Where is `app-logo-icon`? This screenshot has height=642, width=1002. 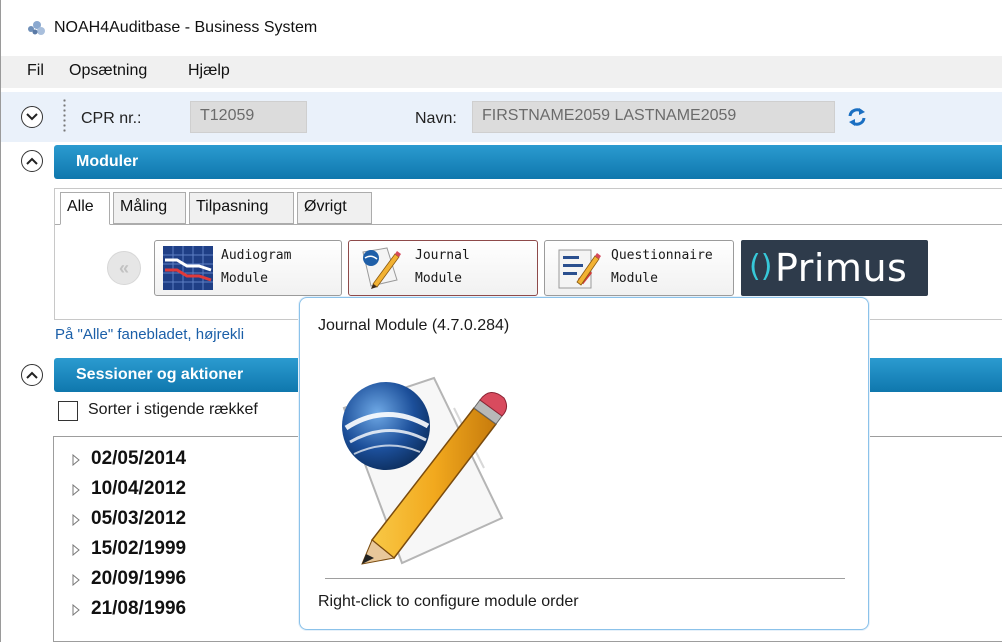
app-logo-icon is located at coordinates (36, 28).